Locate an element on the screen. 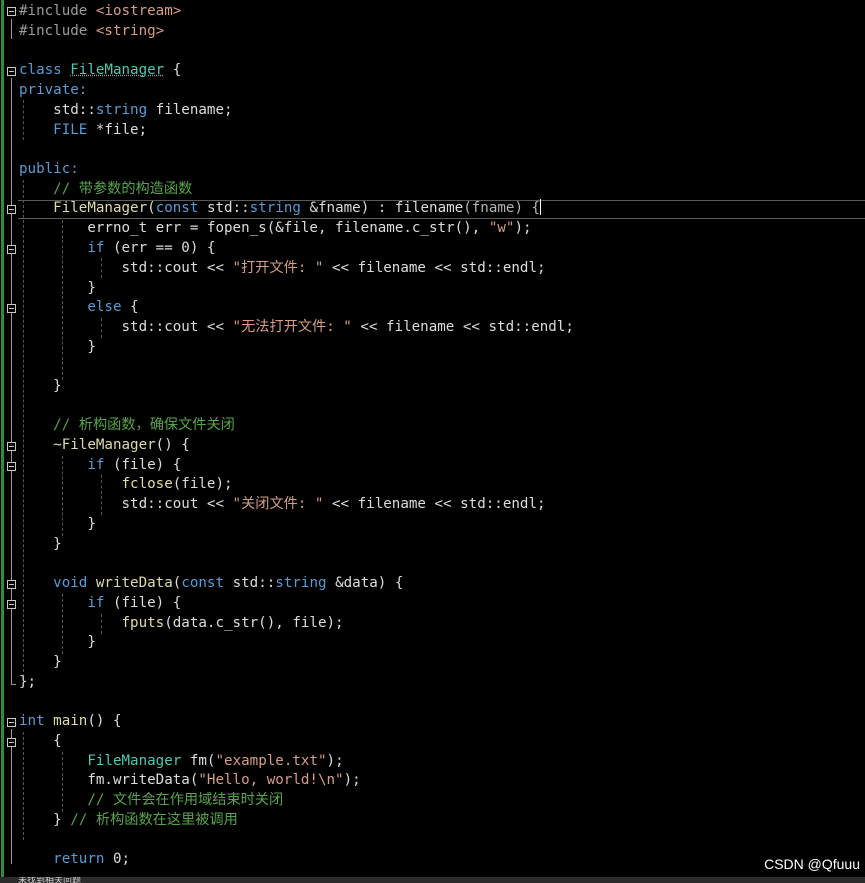 The width and height of the screenshot is (865, 883). code-text: (file); is located at coordinates (202, 484).